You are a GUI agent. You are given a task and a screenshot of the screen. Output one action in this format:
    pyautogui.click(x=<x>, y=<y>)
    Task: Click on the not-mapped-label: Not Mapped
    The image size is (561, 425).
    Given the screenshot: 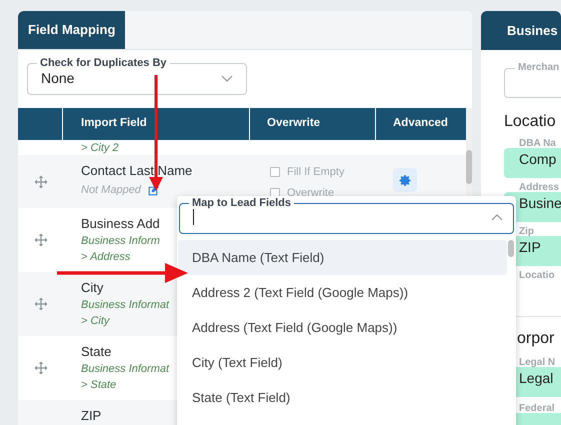 What is the action you would take?
    pyautogui.click(x=111, y=190)
    